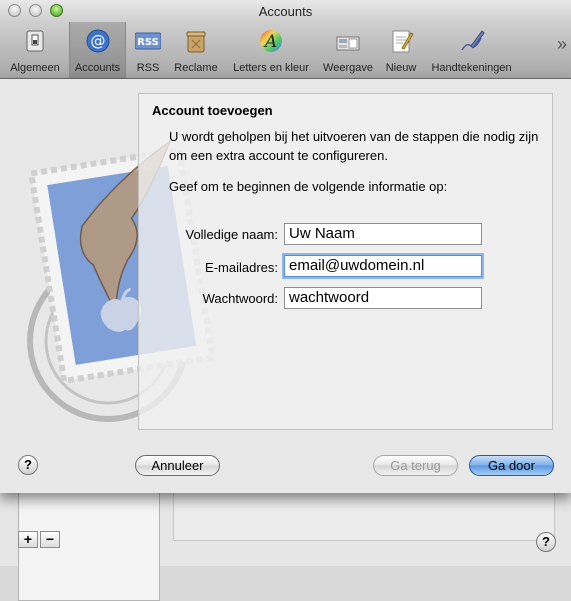 This screenshot has height=601, width=571. I want to click on pen-icon, so click(472, 40).